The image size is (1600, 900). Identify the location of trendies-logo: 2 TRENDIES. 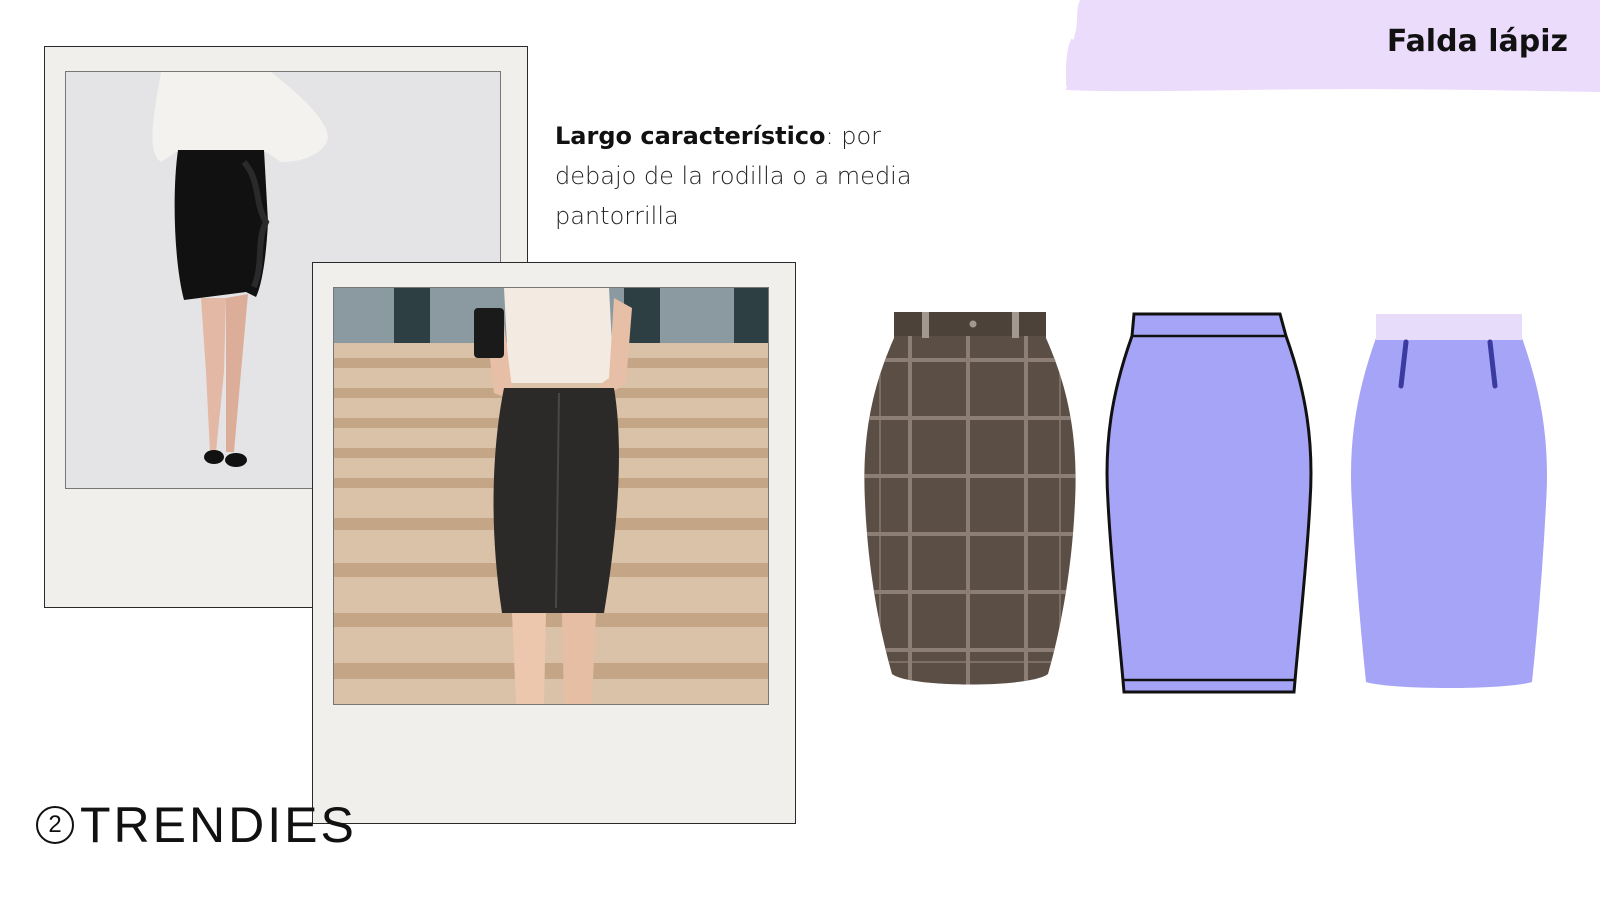
(196, 825).